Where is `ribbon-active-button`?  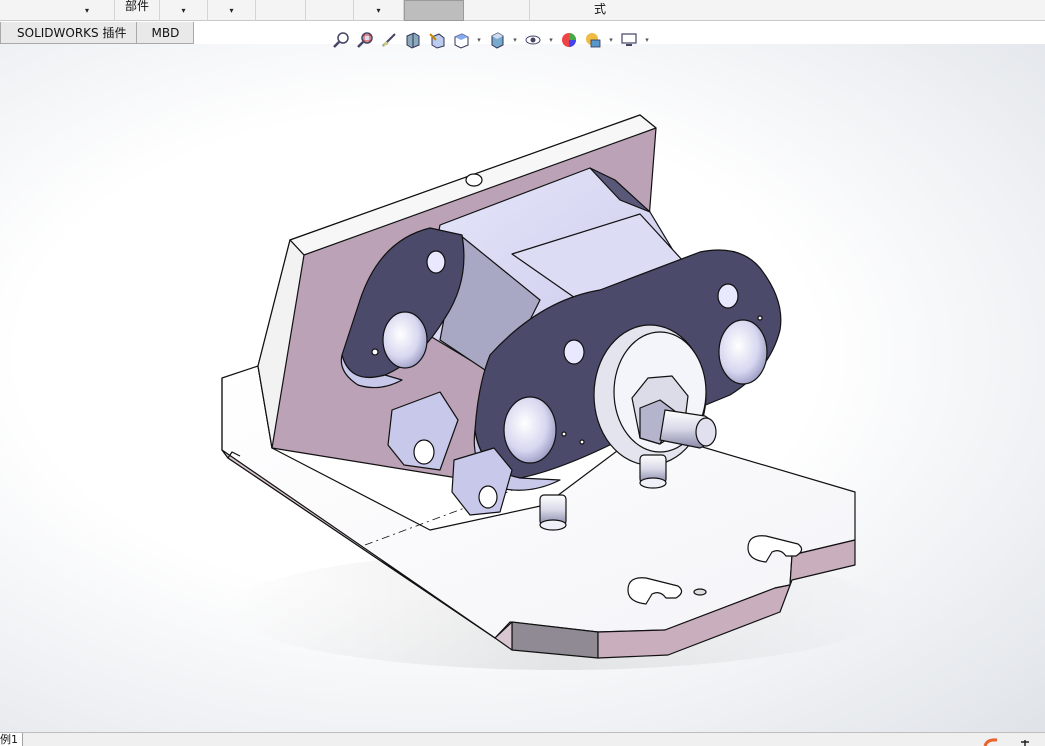 ribbon-active-button is located at coordinates (434, 10).